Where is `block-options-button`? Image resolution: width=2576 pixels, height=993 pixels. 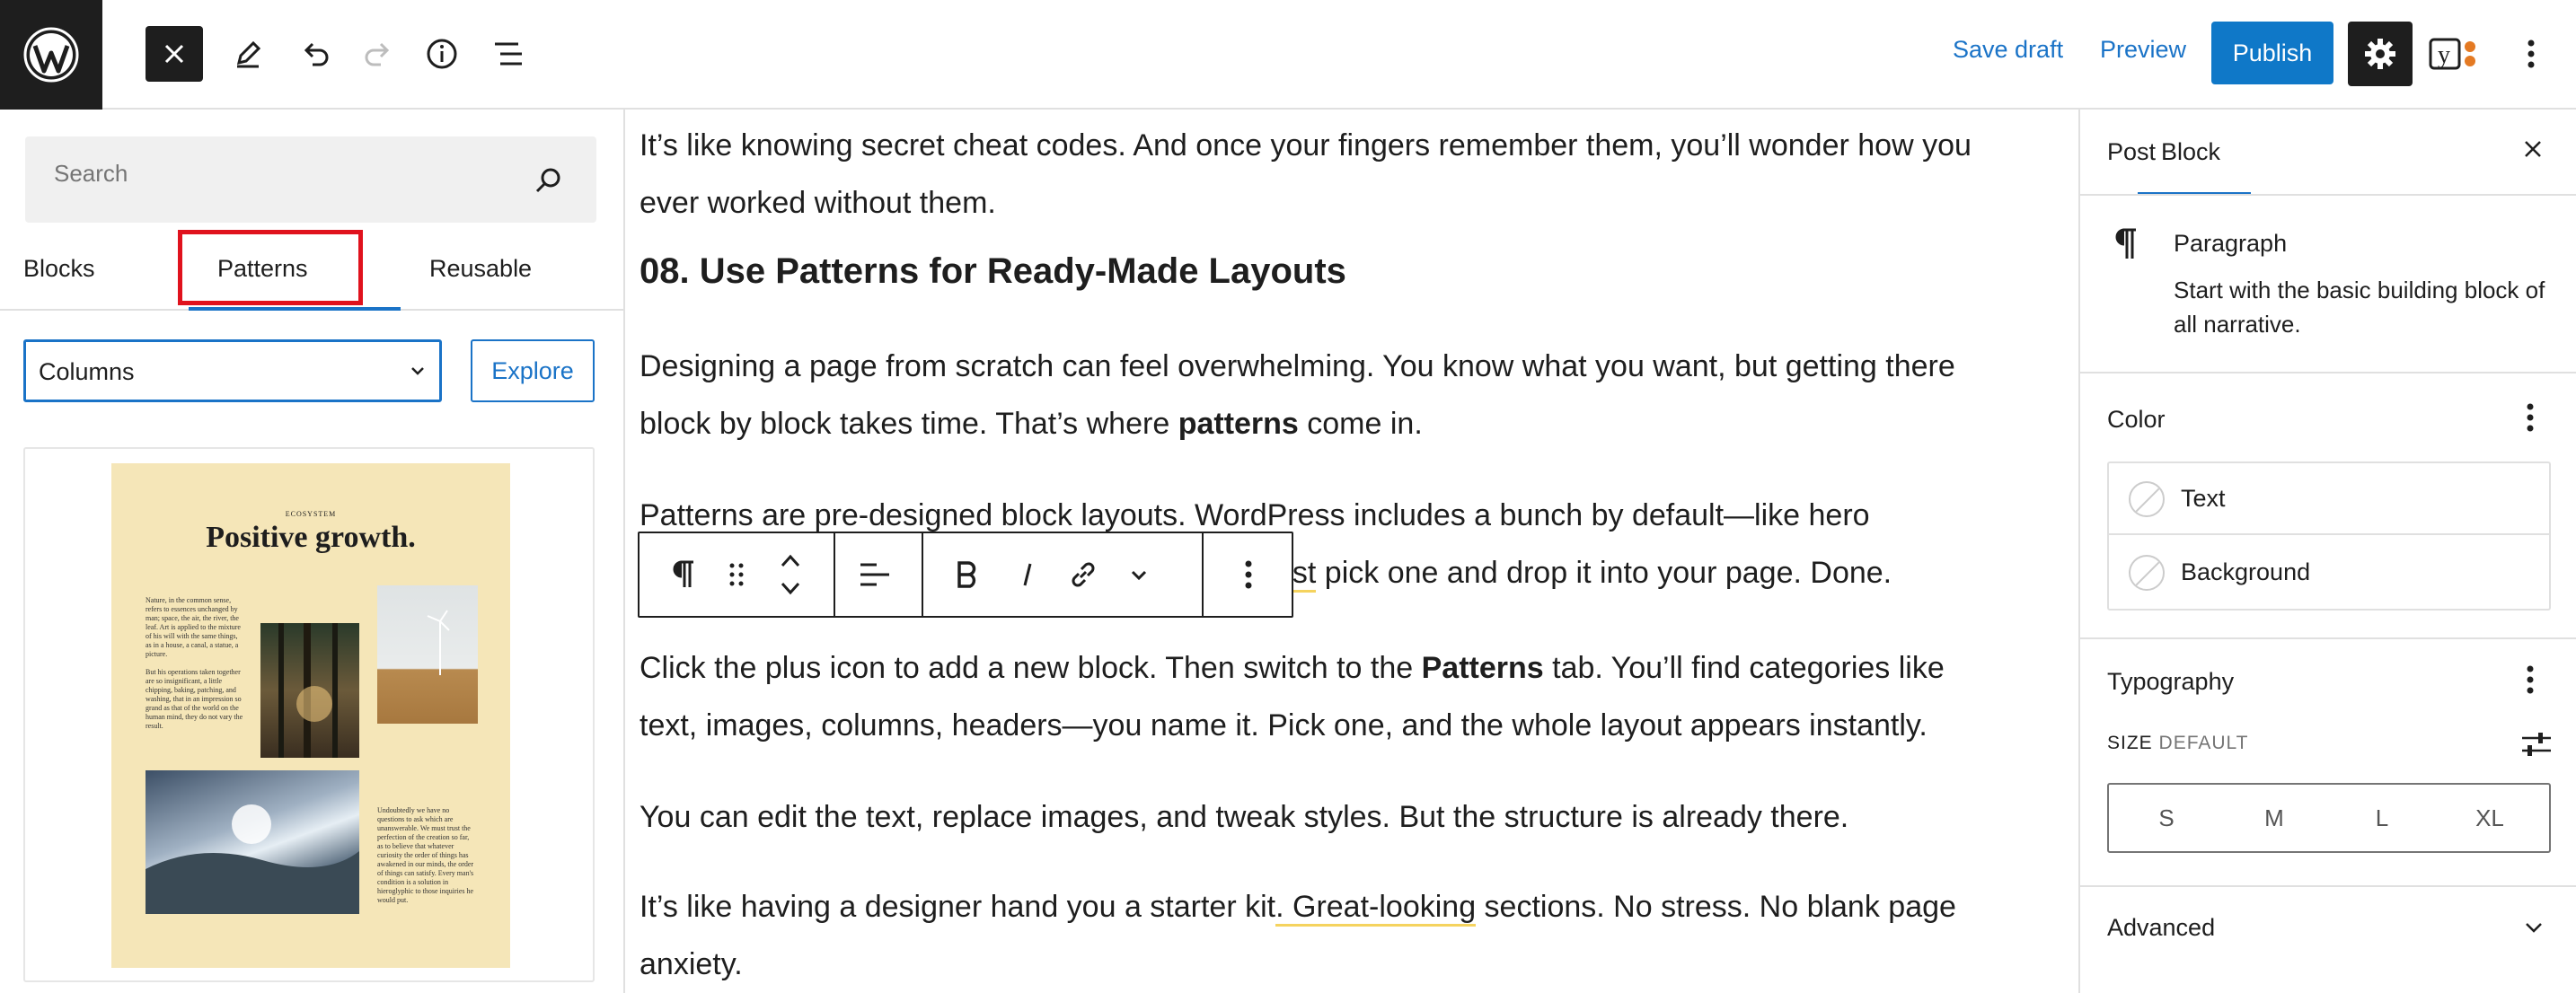 block-options-button is located at coordinates (1248, 575).